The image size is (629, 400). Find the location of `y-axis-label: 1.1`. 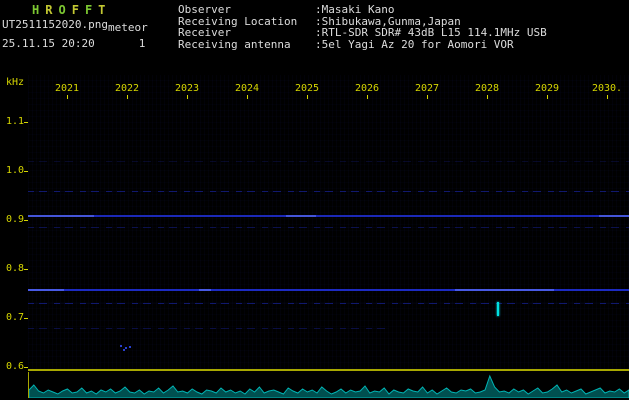

y-axis-label: 1.1 is located at coordinates (14, 121).